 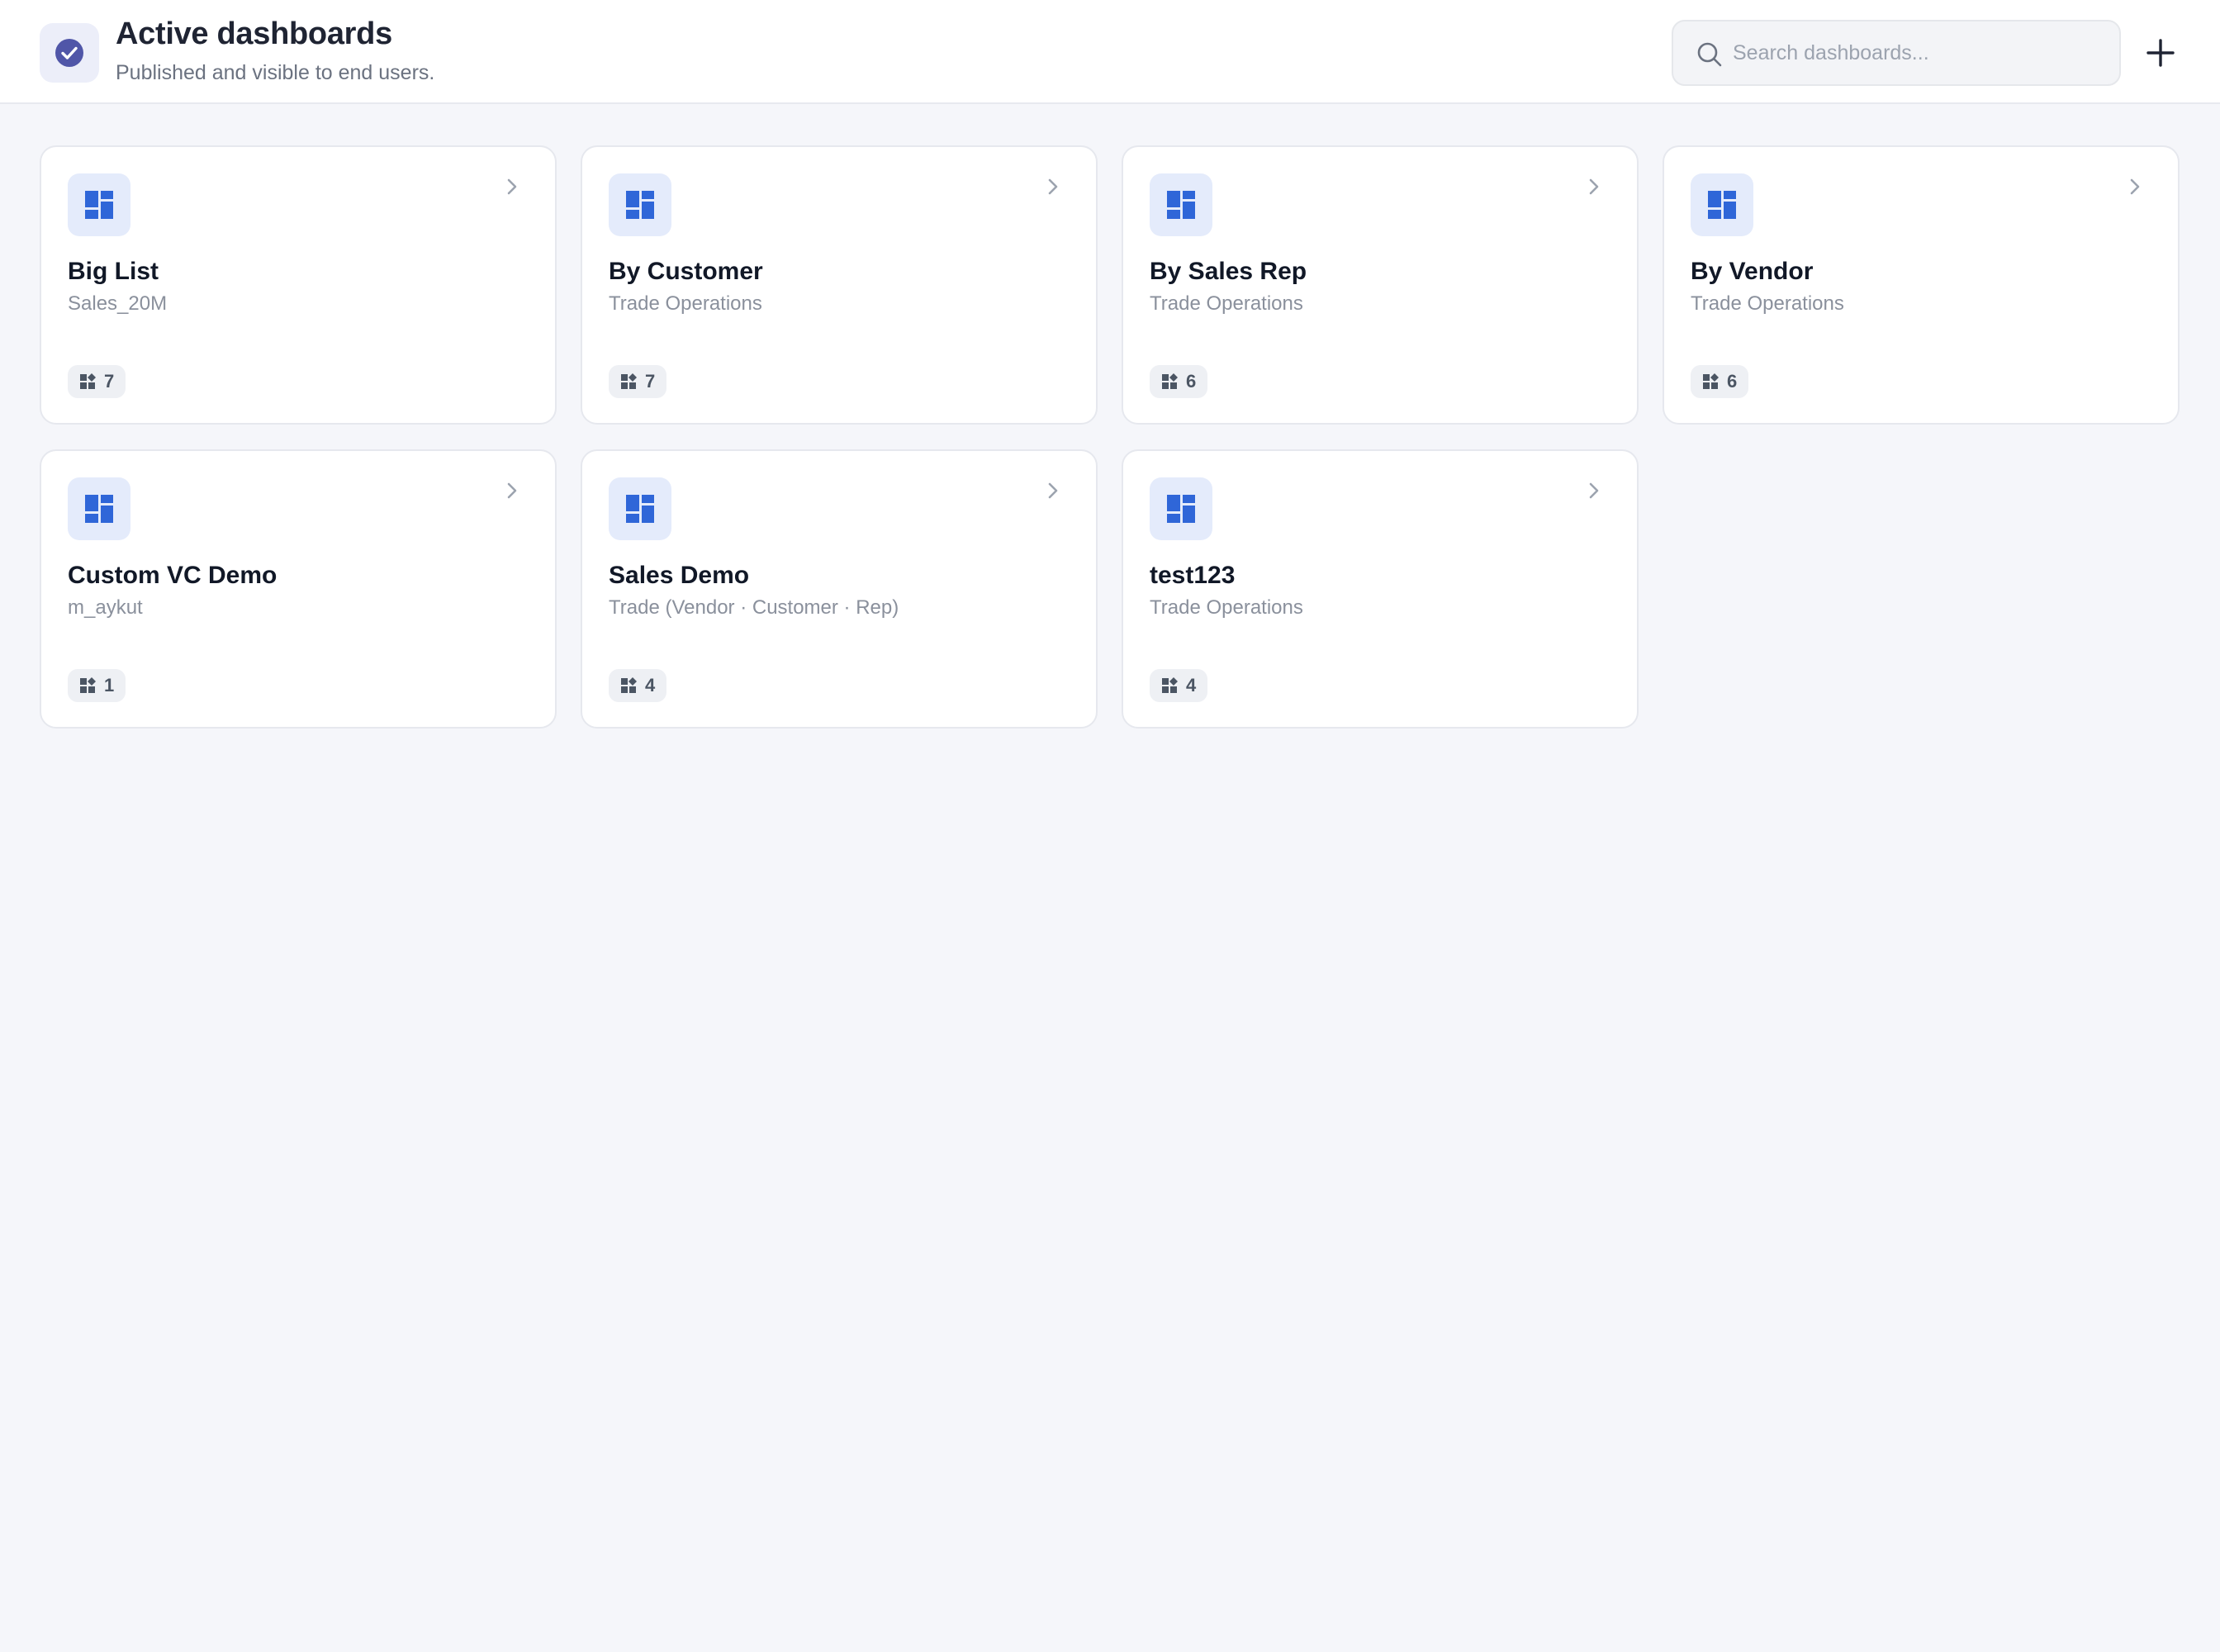 I want to click on search-icon, so click(x=1709, y=54).